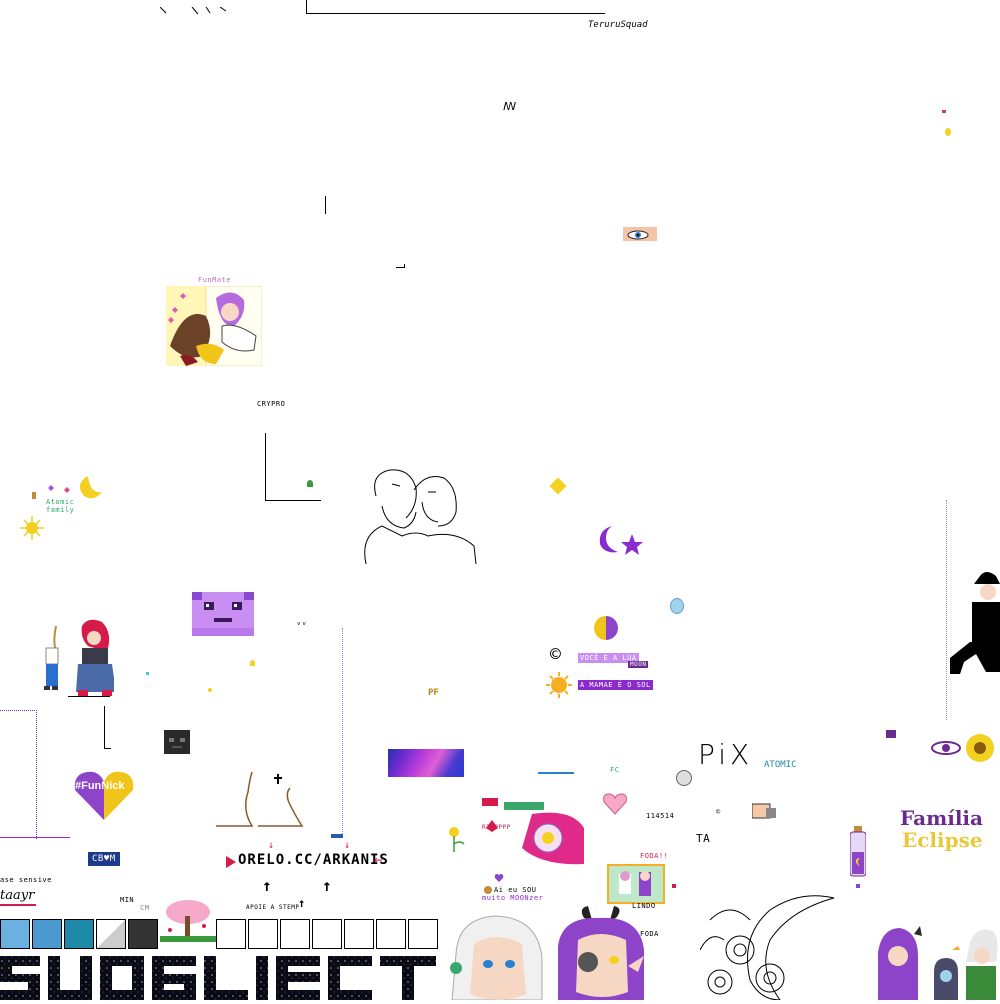 This screenshot has width=1000, height=1004. What do you see at coordinates (107, 727) in the screenshot?
I see `j-hook-line` at bounding box center [107, 727].